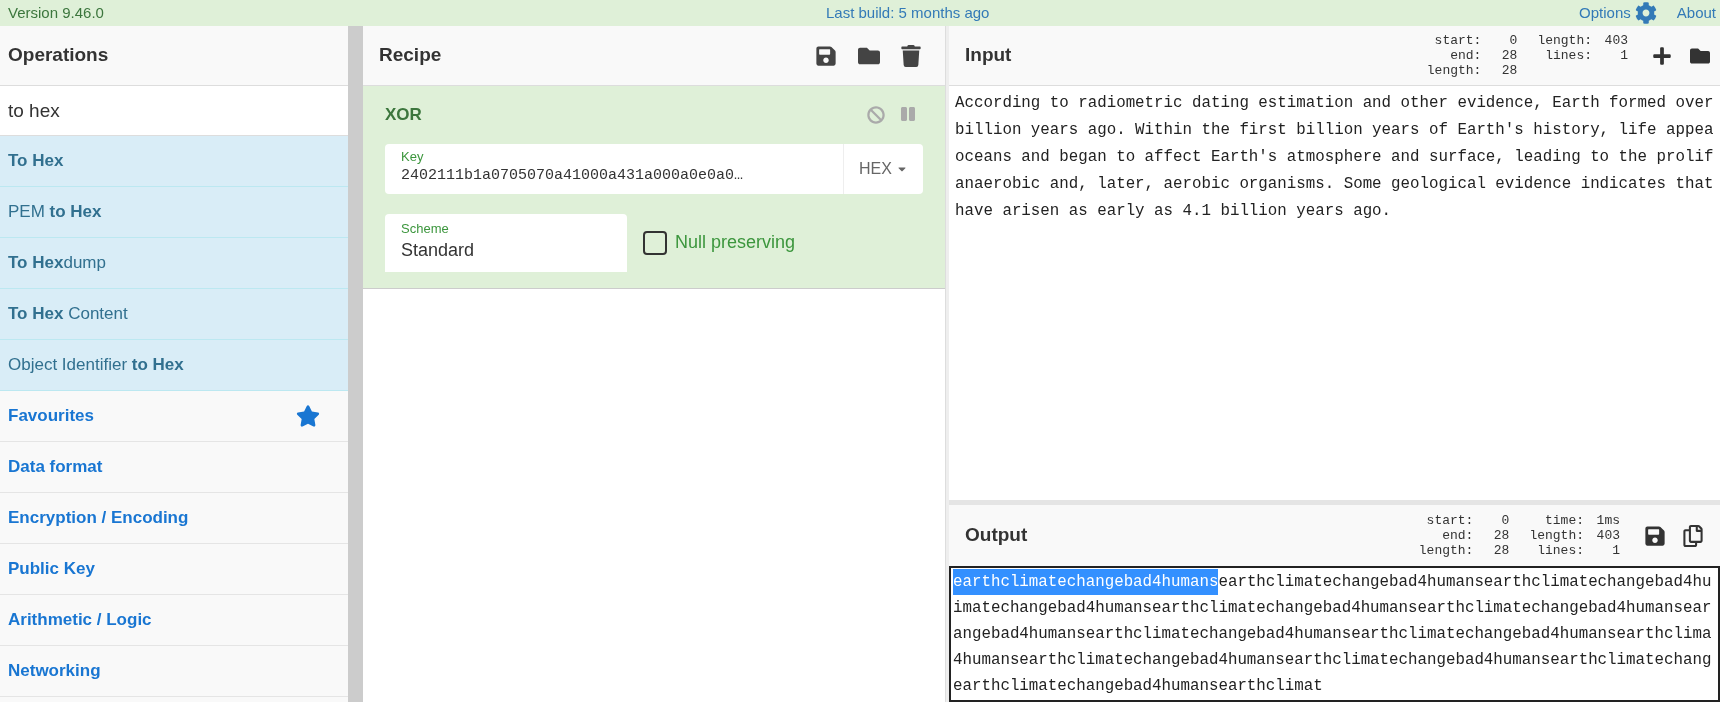 The width and height of the screenshot is (1720, 702). What do you see at coordinates (988, 55) in the screenshot?
I see `input-title: Input` at bounding box center [988, 55].